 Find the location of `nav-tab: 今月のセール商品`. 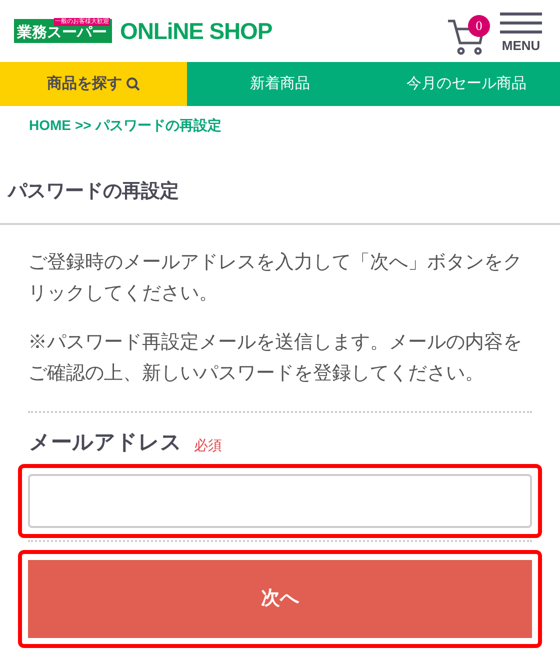

nav-tab: 今月のセール商品 is located at coordinates (466, 84).